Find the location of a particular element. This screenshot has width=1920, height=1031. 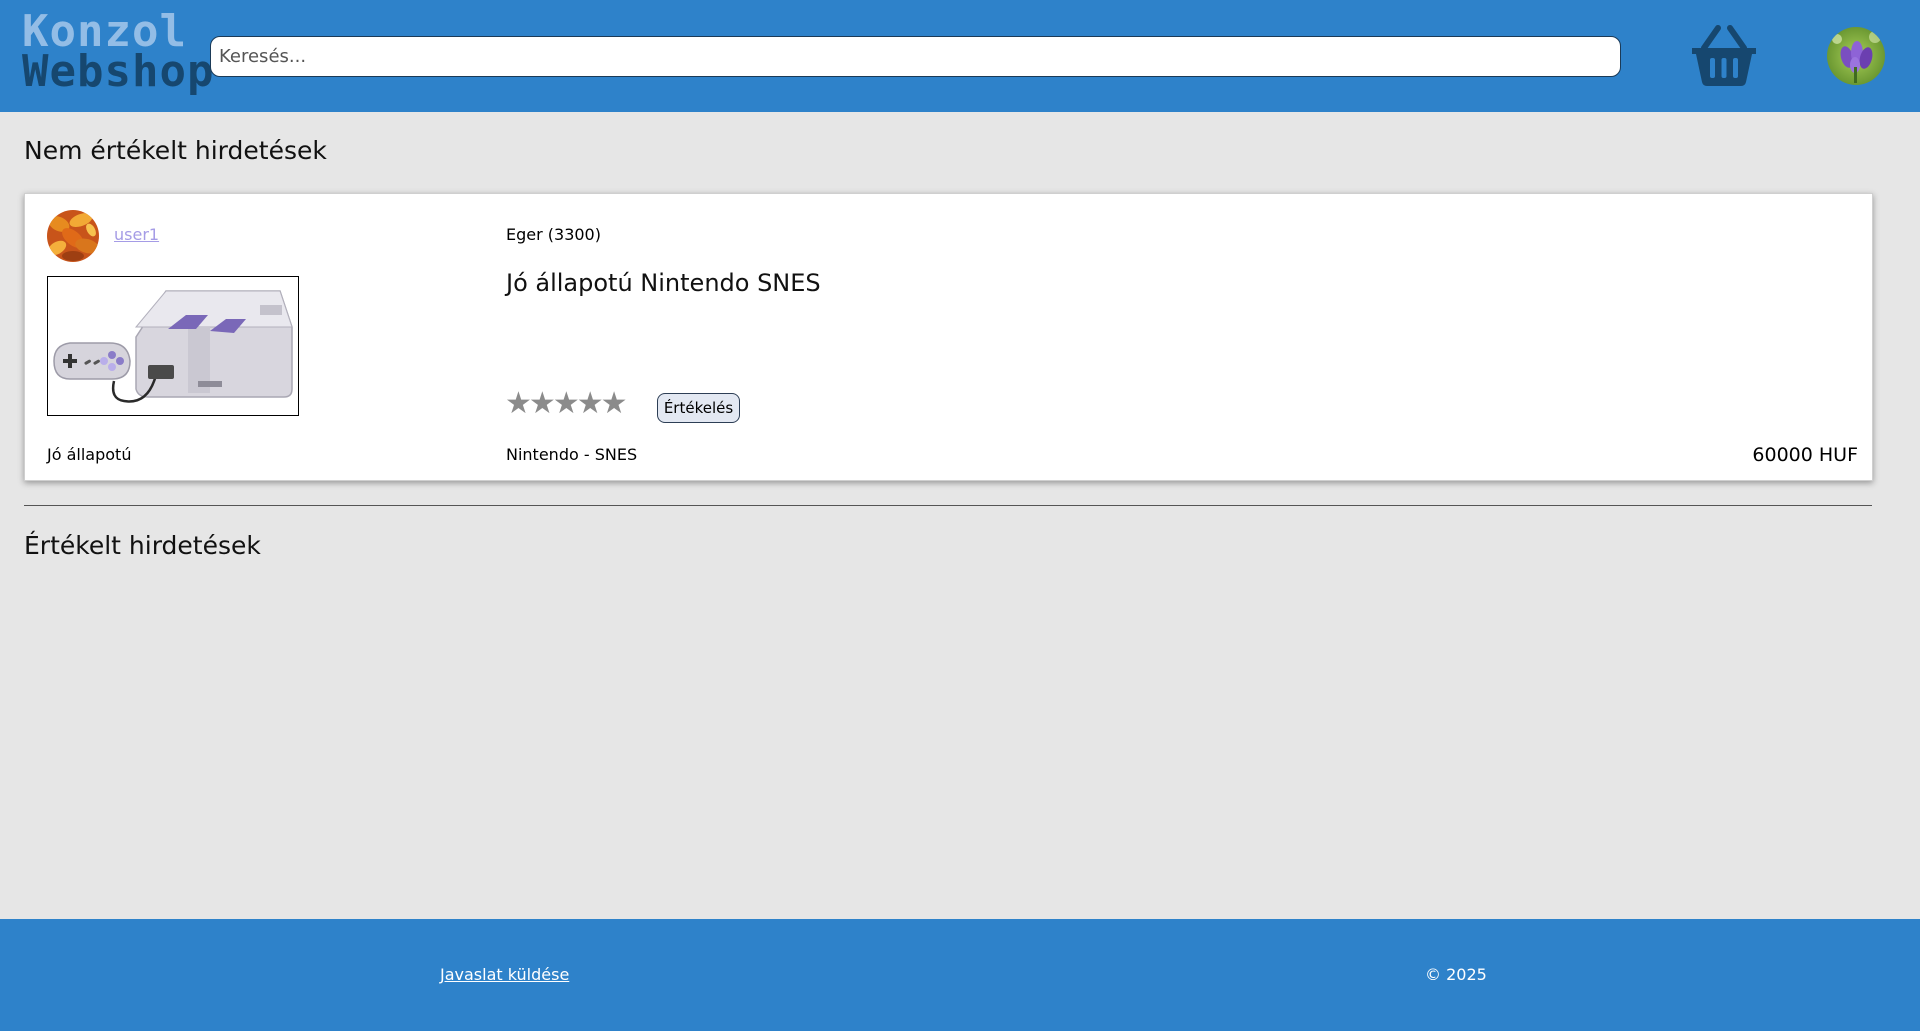

basket-icon is located at coordinates (1724, 56).